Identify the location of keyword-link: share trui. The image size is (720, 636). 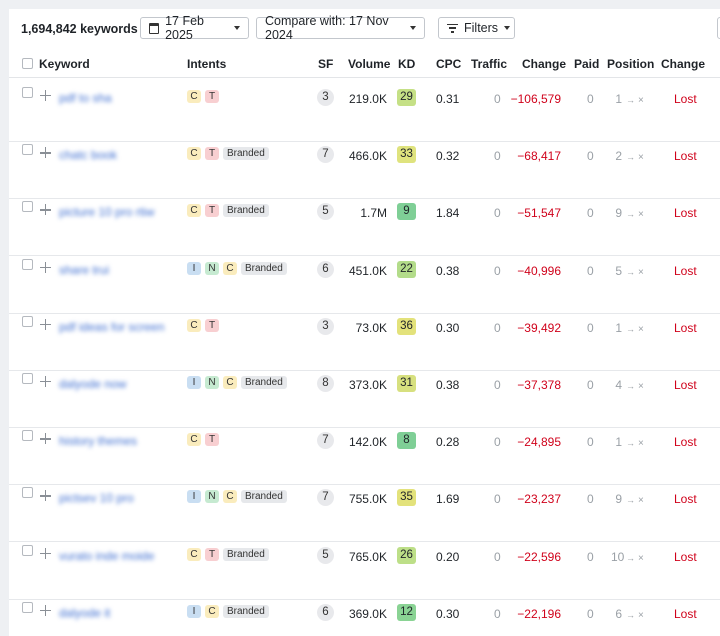
(84, 270).